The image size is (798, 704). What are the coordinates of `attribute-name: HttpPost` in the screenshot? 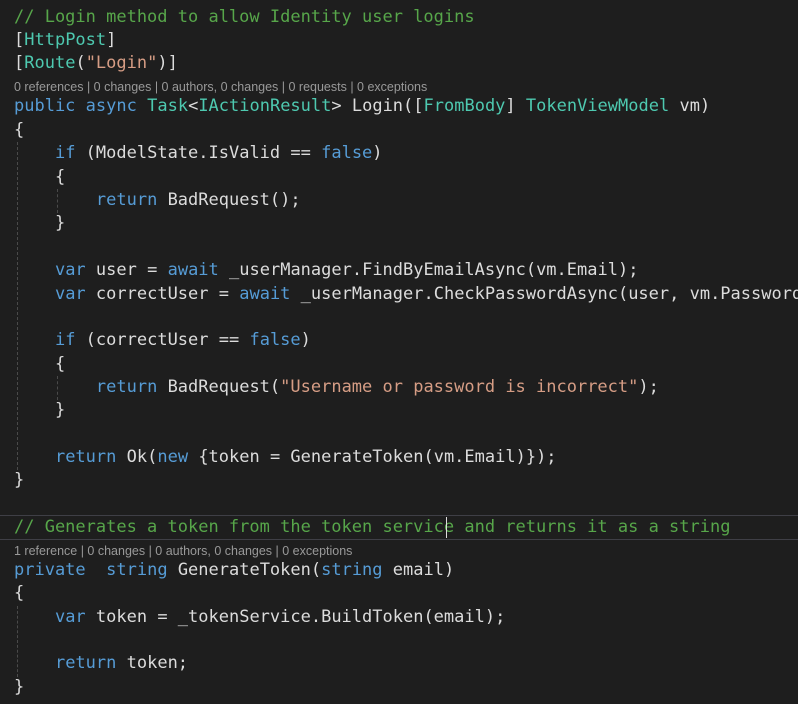 It's located at (65, 40).